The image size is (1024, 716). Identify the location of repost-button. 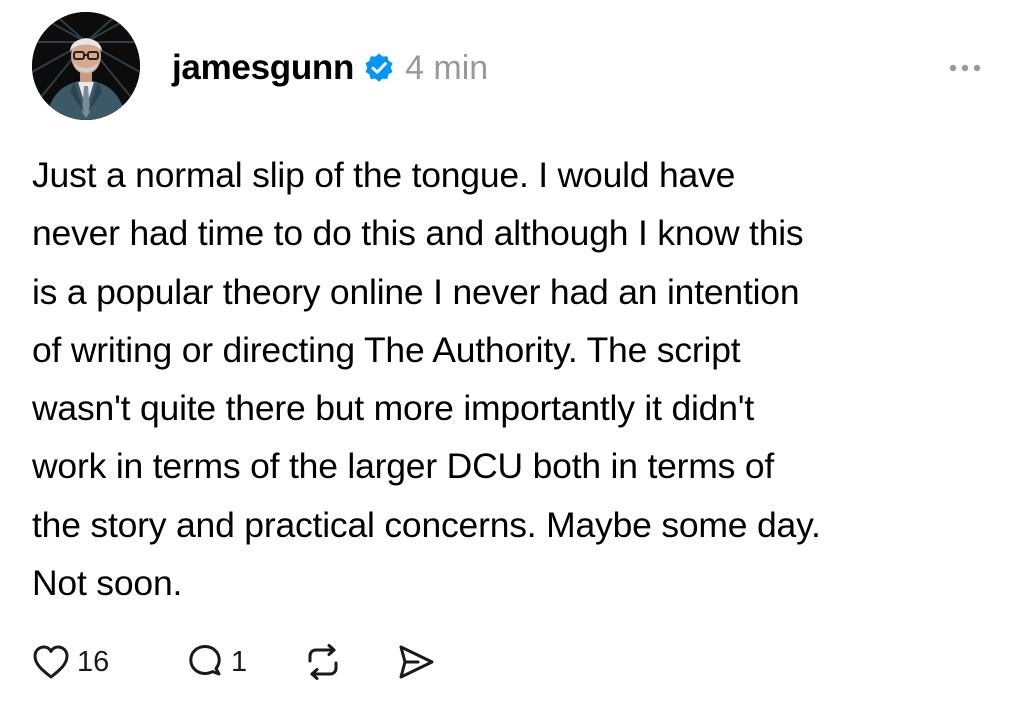
(332, 662).